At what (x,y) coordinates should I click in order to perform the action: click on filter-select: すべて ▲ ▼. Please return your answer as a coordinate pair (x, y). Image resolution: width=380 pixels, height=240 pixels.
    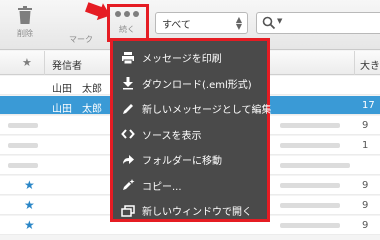
    Looking at the image, I should click on (201, 23).